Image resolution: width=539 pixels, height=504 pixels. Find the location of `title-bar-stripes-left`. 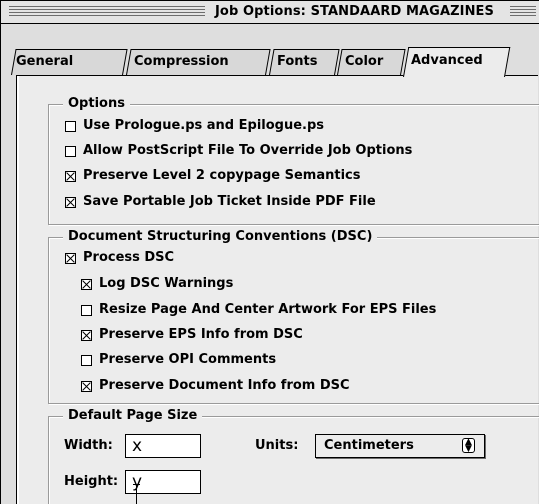

title-bar-stripes-left is located at coordinates (107, 12).